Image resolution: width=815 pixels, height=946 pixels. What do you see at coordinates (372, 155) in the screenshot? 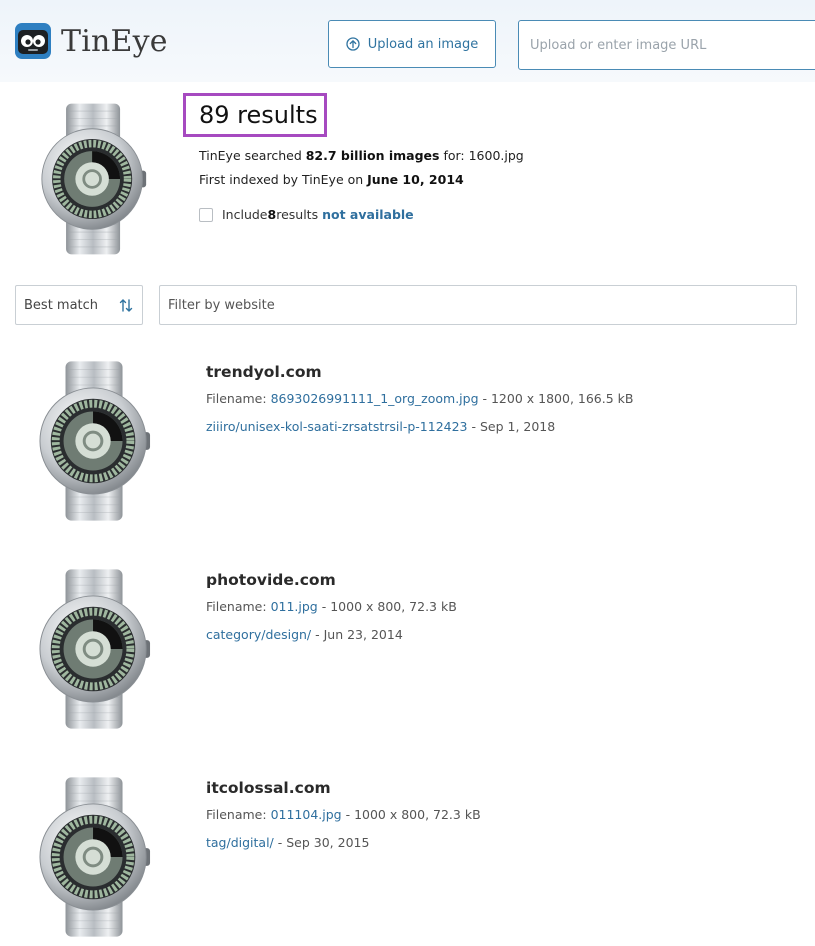
I see `images-searched-count: 82.7 billion images` at bounding box center [372, 155].